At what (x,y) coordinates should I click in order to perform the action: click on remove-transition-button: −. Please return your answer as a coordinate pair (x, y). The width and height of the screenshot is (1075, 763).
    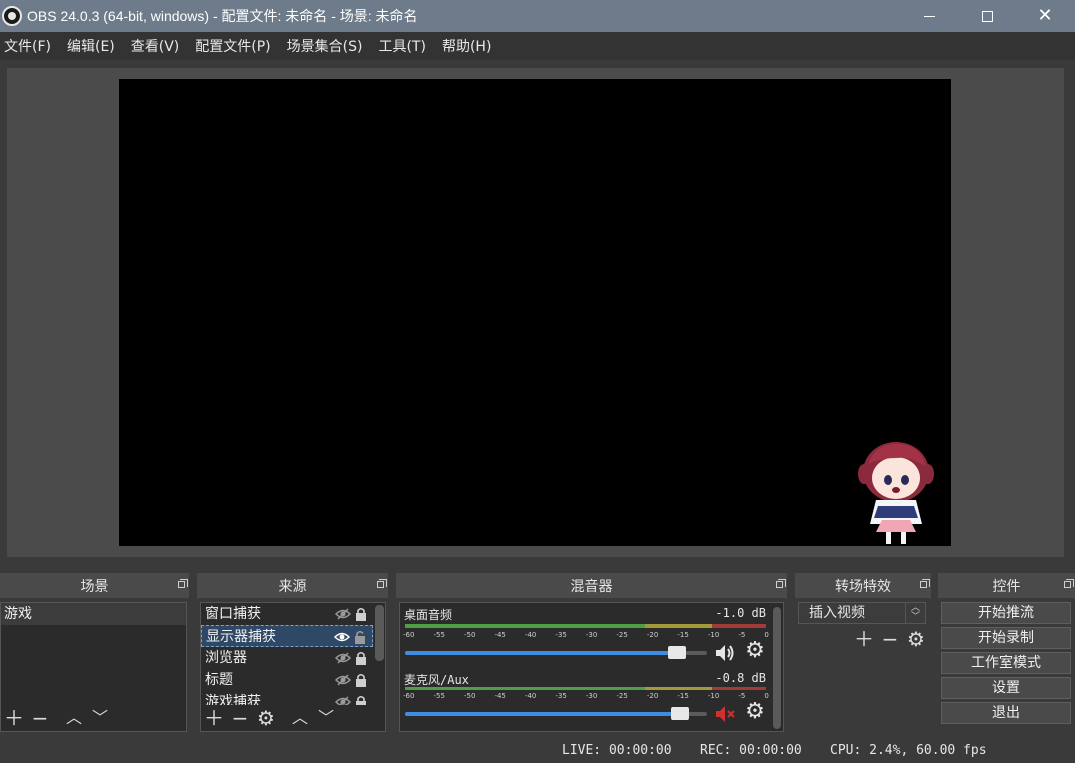
    Looking at the image, I should click on (890, 639).